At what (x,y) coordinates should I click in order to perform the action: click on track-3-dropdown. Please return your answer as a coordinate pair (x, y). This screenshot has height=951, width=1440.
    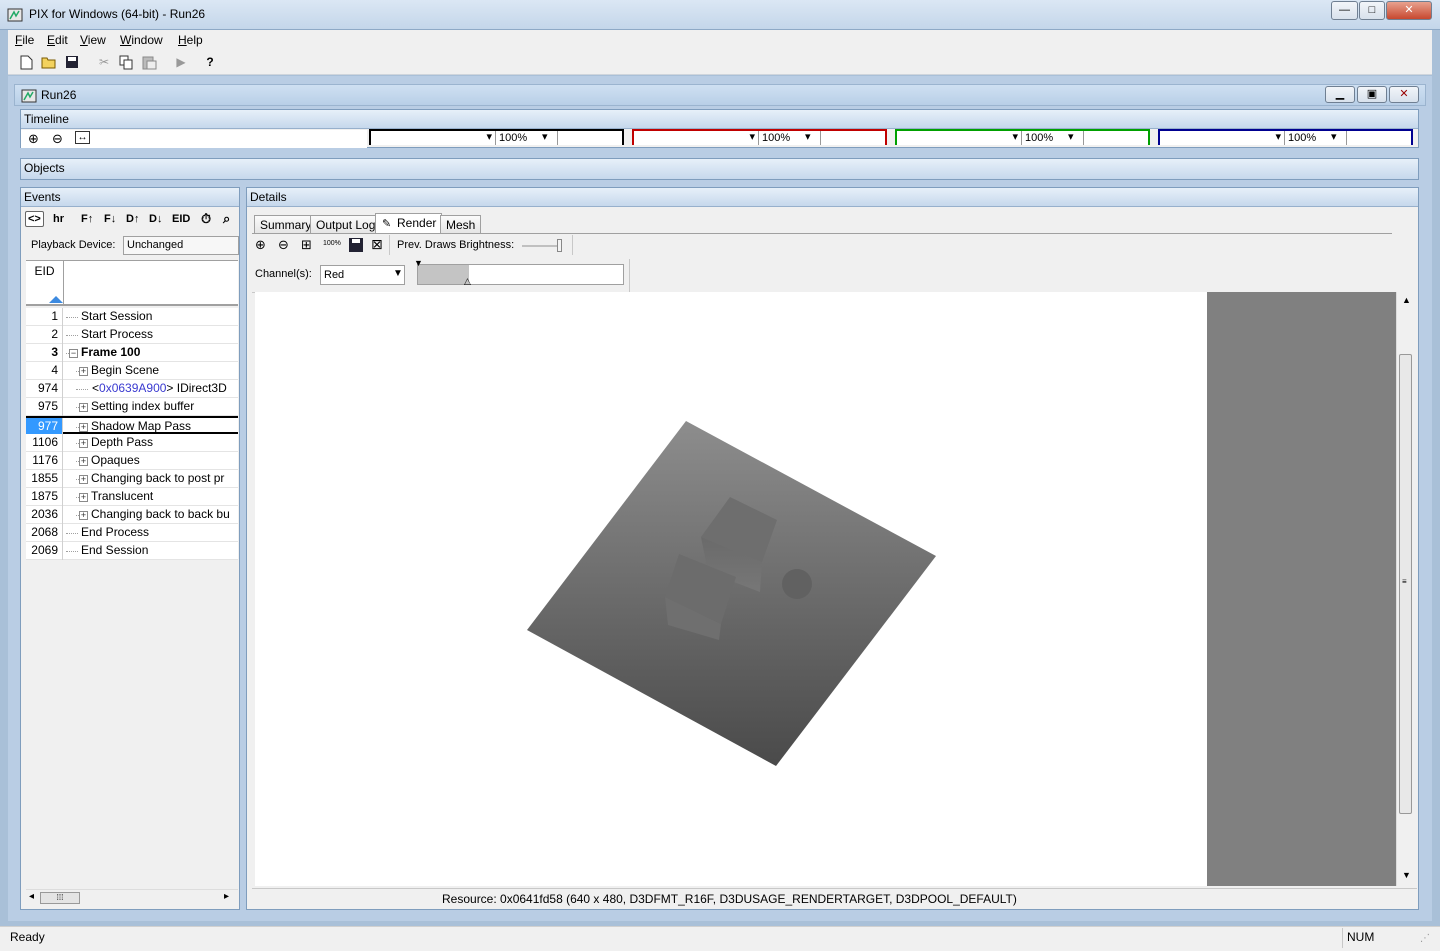
    Looking at the image, I should click on (959, 137).